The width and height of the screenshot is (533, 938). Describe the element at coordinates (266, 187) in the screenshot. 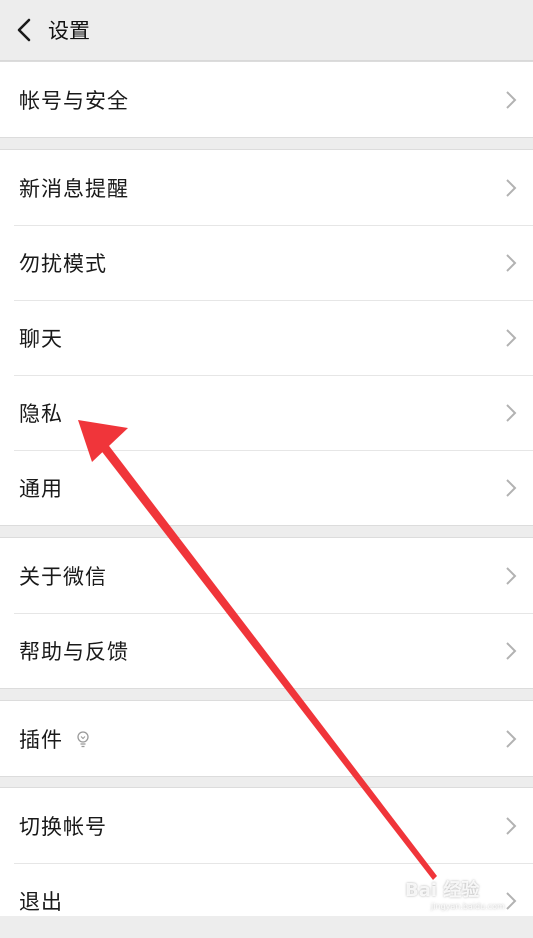

I see `settings-item-new-message-alerts: 新消息提醒` at that location.